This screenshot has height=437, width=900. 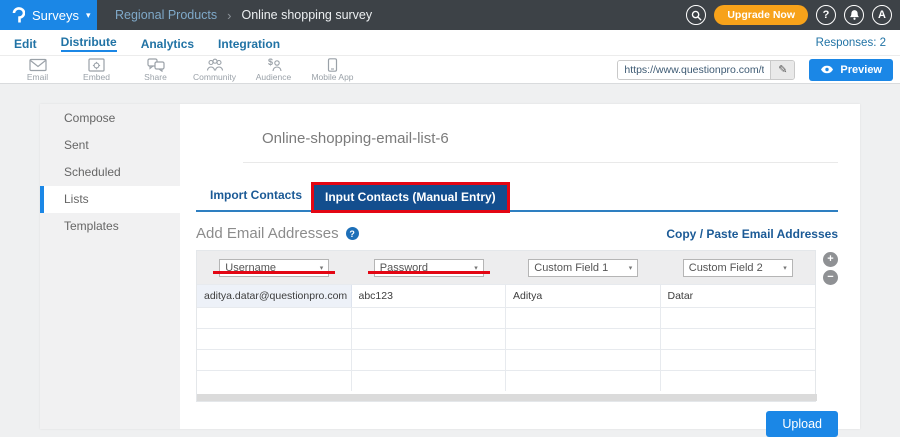 What do you see at coordinates (882, 15) in the screenshot?
I see `avatar: A` at bounding box center [882, 15].